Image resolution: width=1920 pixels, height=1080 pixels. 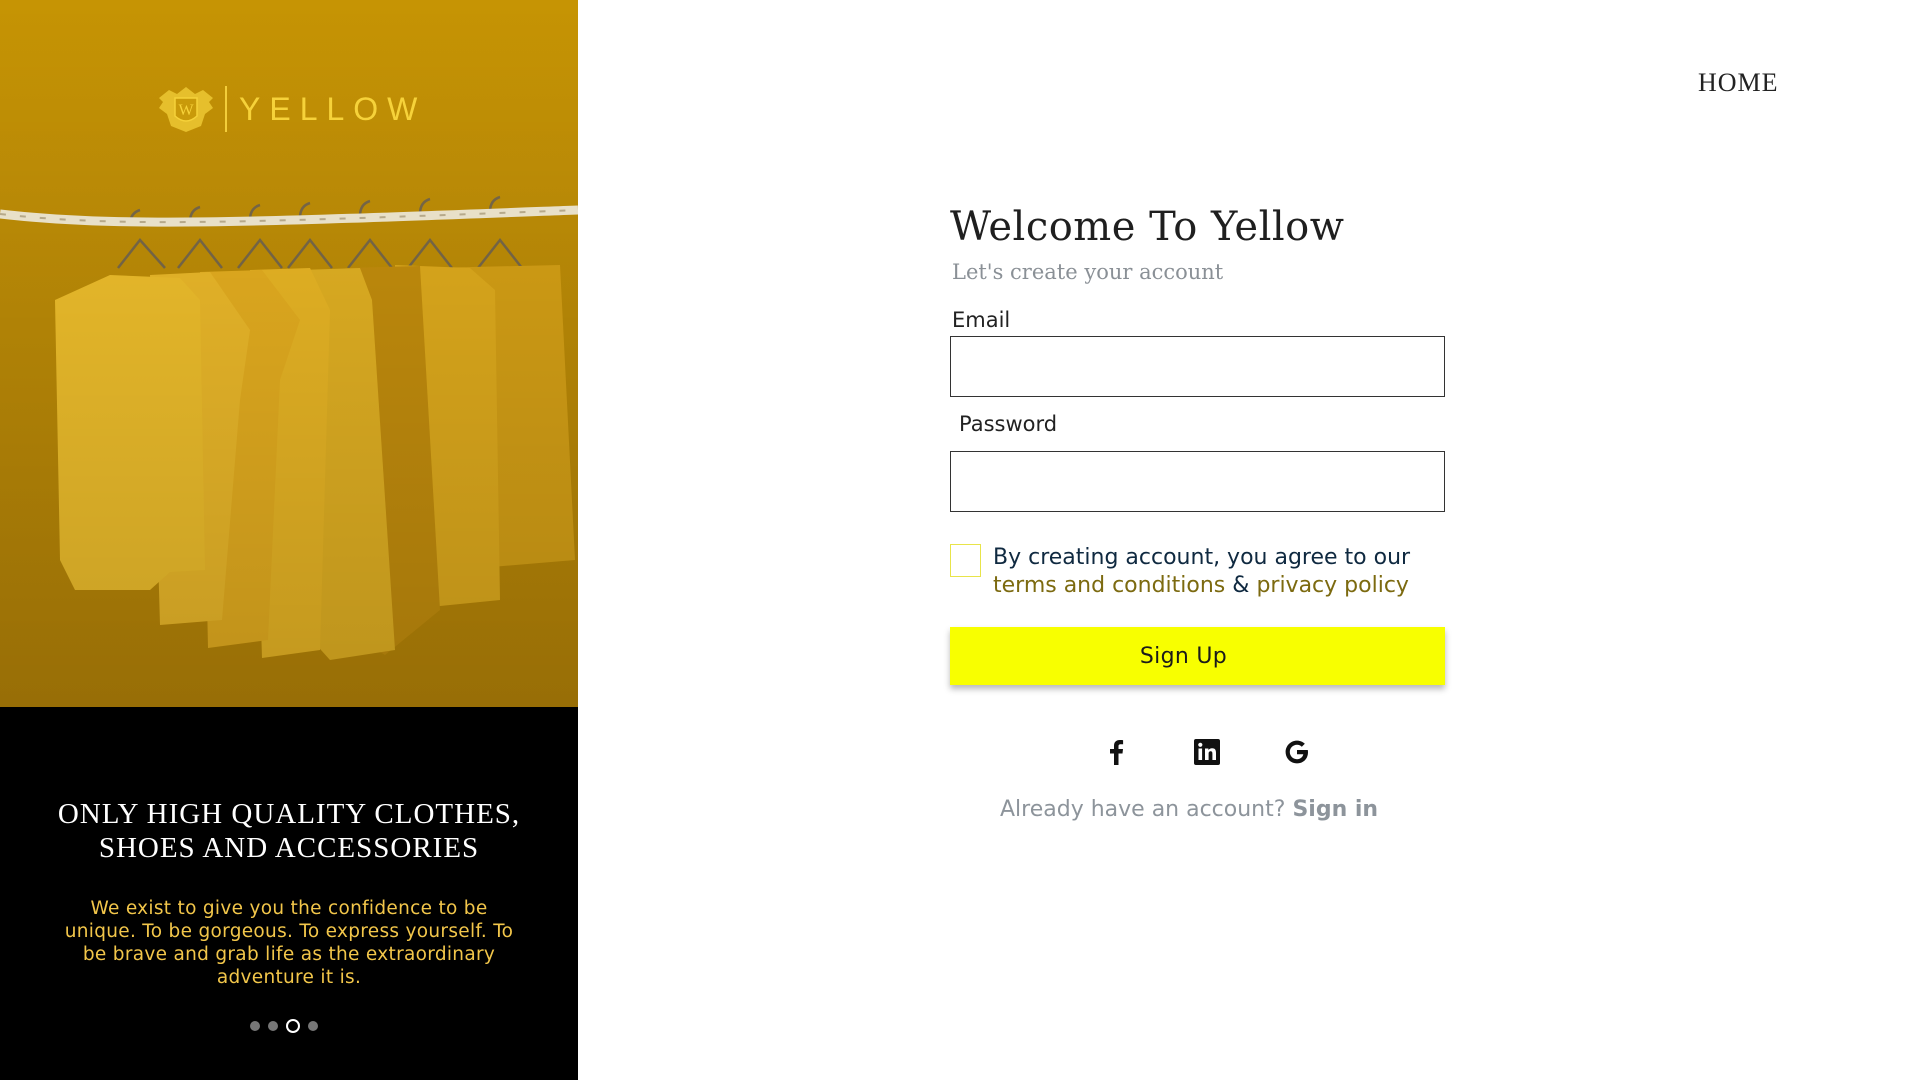 I want to click on google-icon, so click(x=1297, y=752).